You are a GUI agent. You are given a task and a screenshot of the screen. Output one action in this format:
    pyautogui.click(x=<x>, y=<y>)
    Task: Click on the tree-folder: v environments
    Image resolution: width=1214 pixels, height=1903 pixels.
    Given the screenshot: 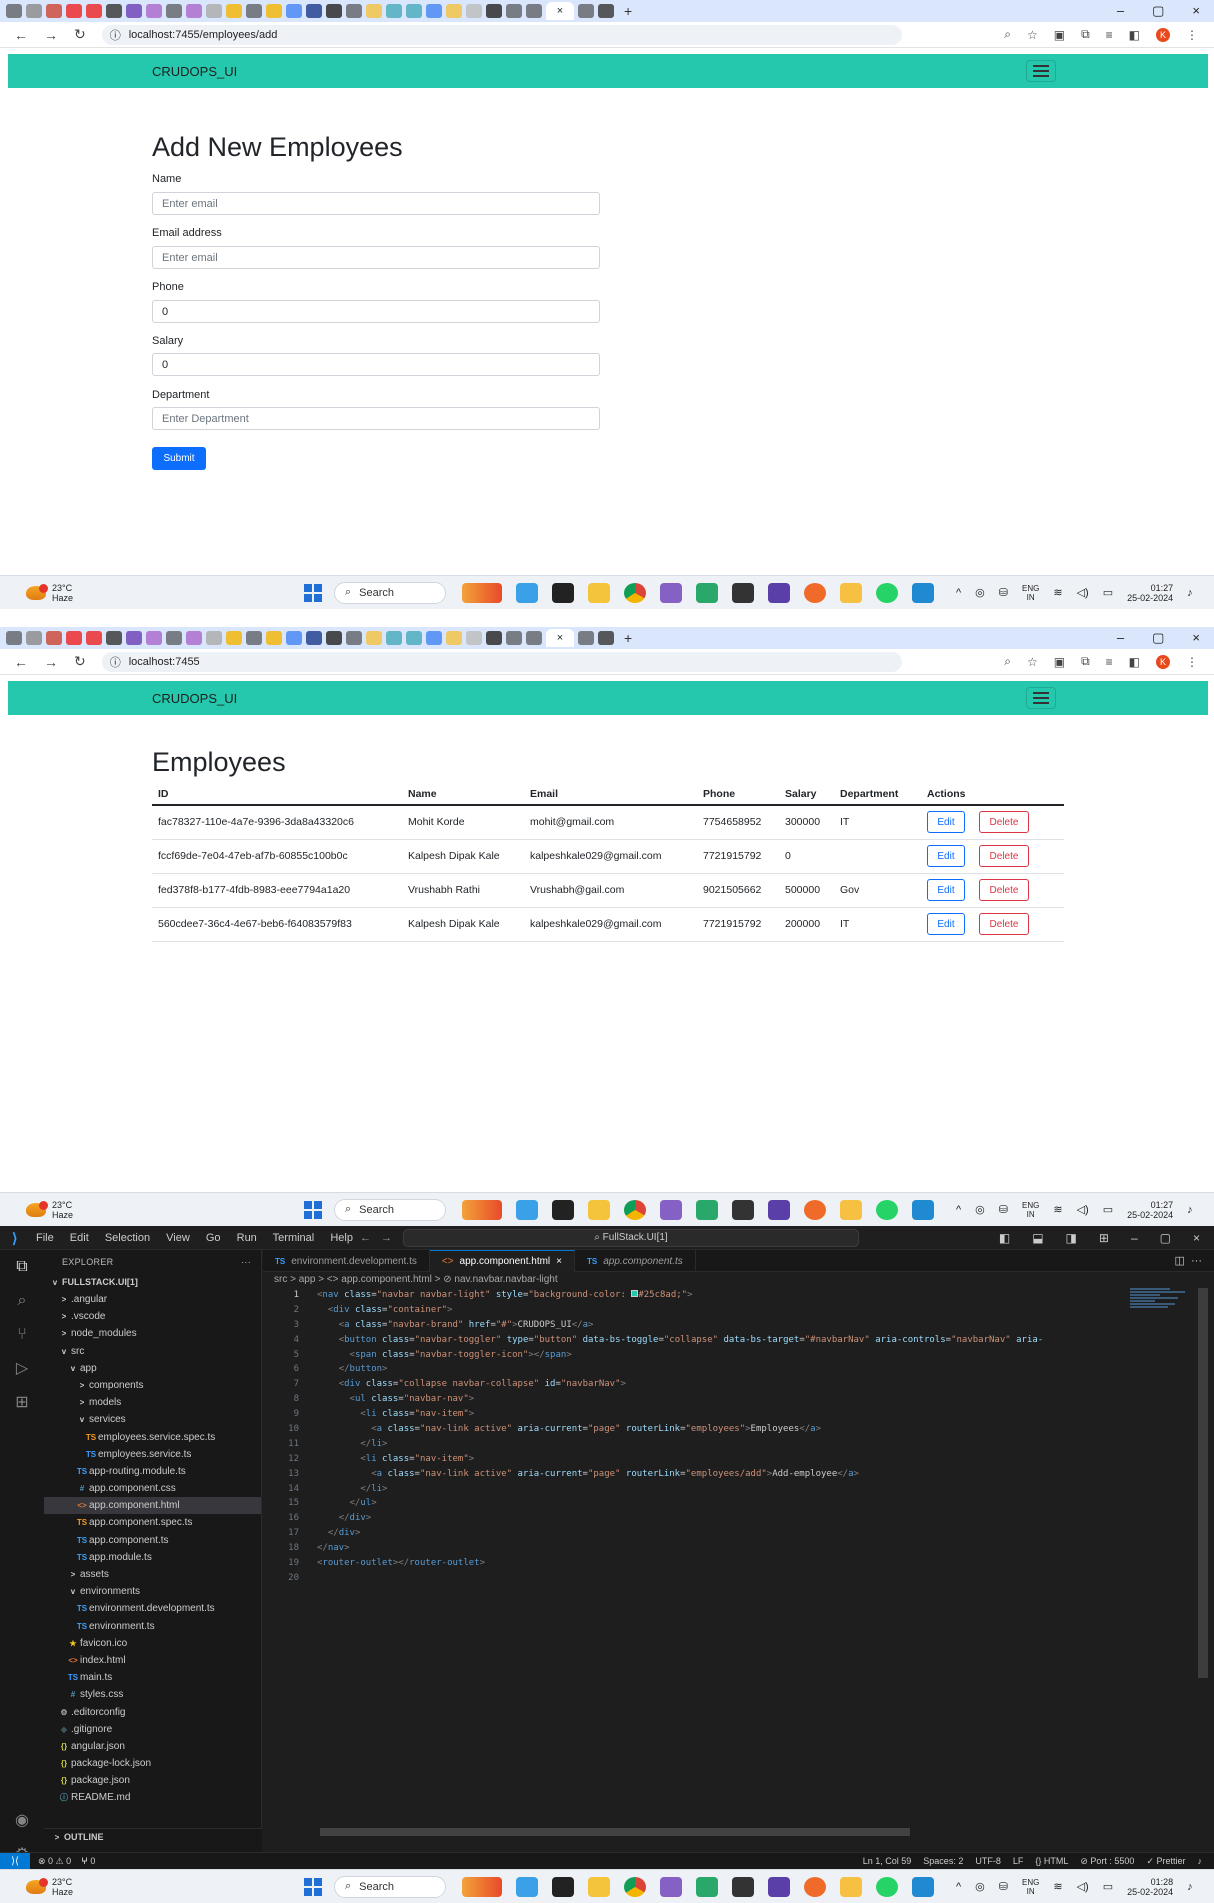 What is the action you would take?
    pyautogui.click(x=152, y=1591)
    